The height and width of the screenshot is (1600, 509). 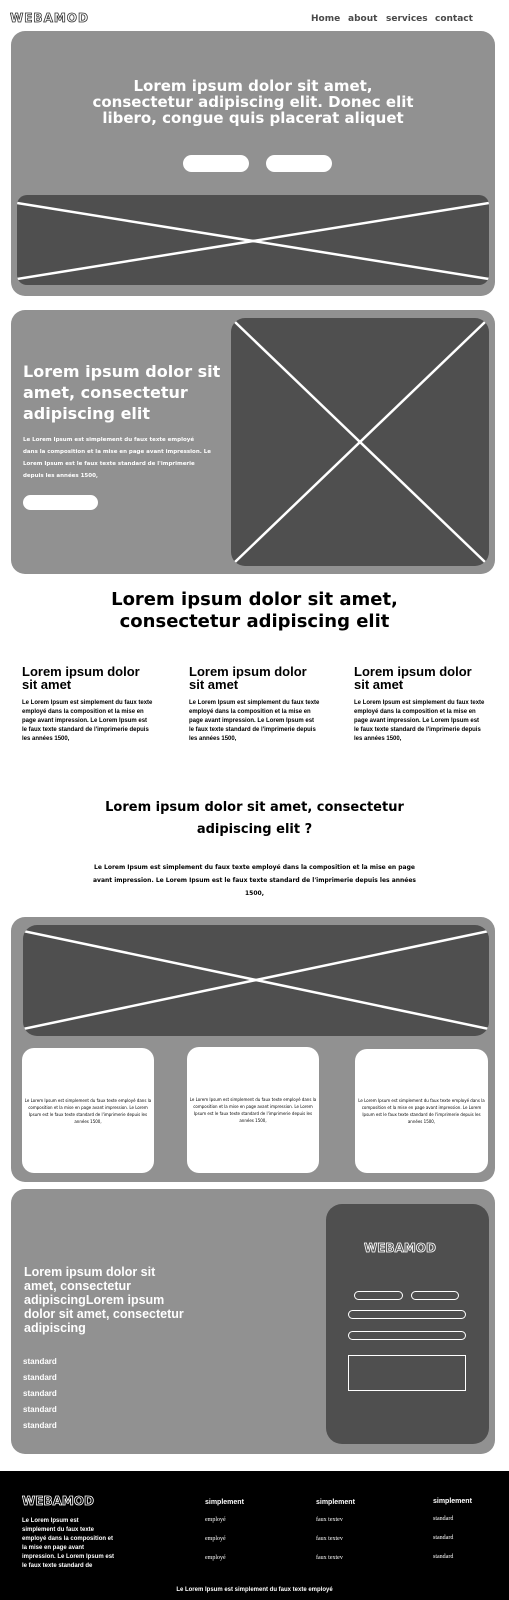 What do you see at coordinates (216, 163) in the screenshot?
I see `hero-primary-button` at bounding box center [216, 163].